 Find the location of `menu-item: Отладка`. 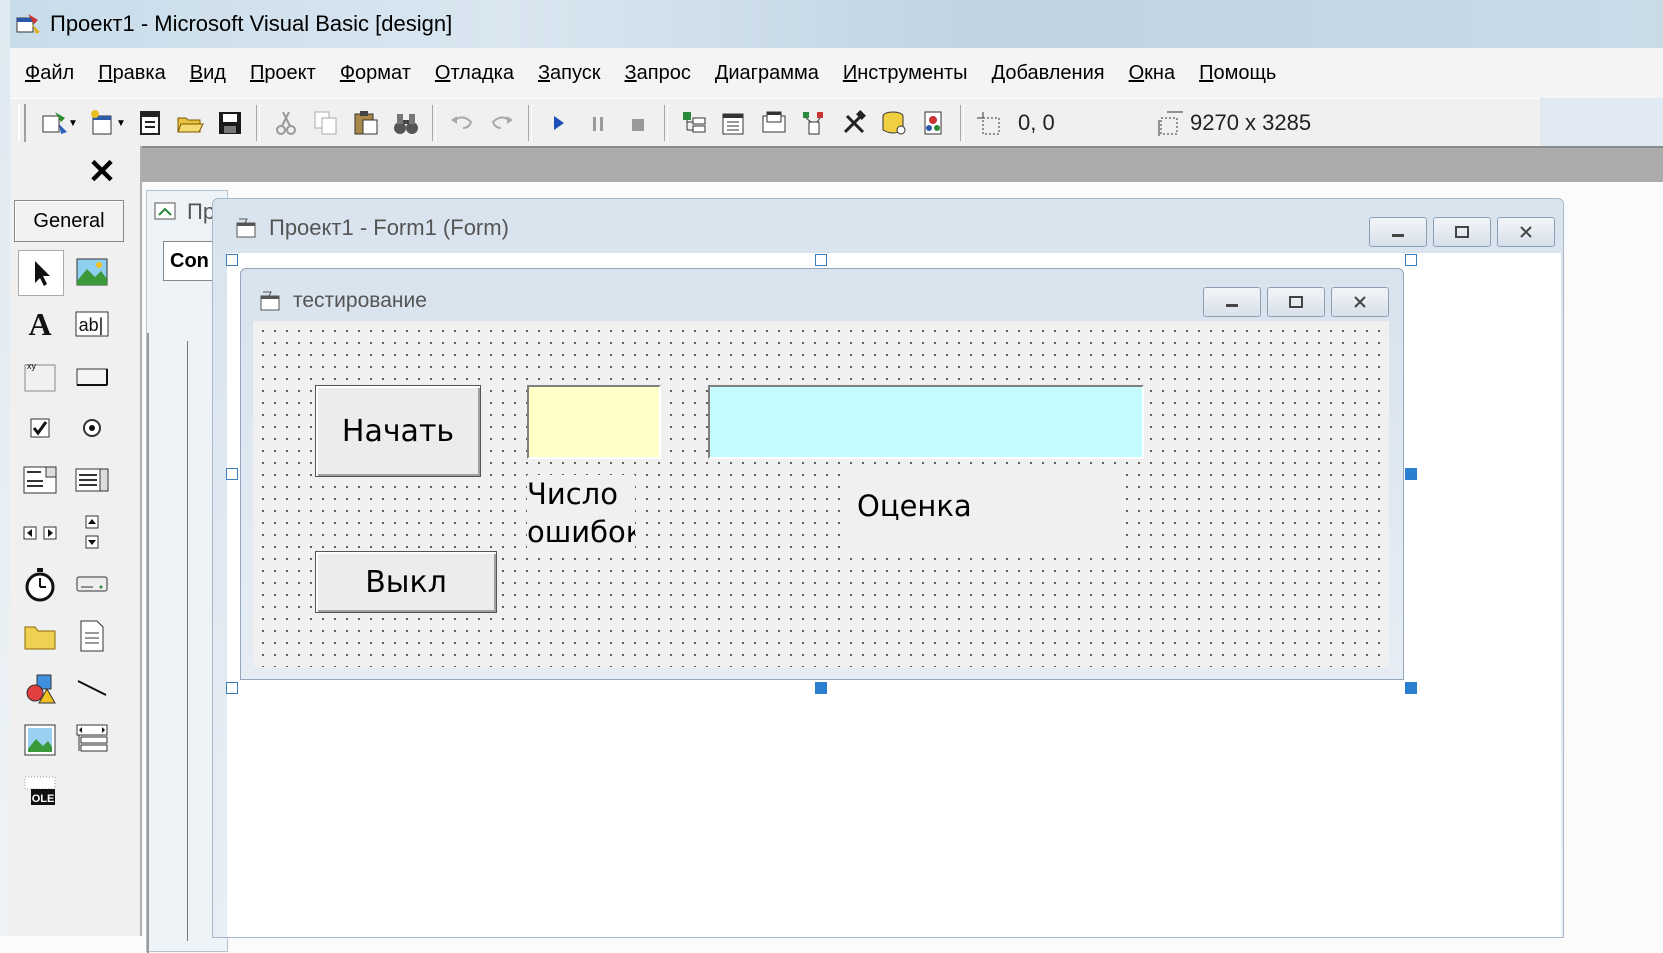

menu-item: Отладка is located at coordinates (474, 73).